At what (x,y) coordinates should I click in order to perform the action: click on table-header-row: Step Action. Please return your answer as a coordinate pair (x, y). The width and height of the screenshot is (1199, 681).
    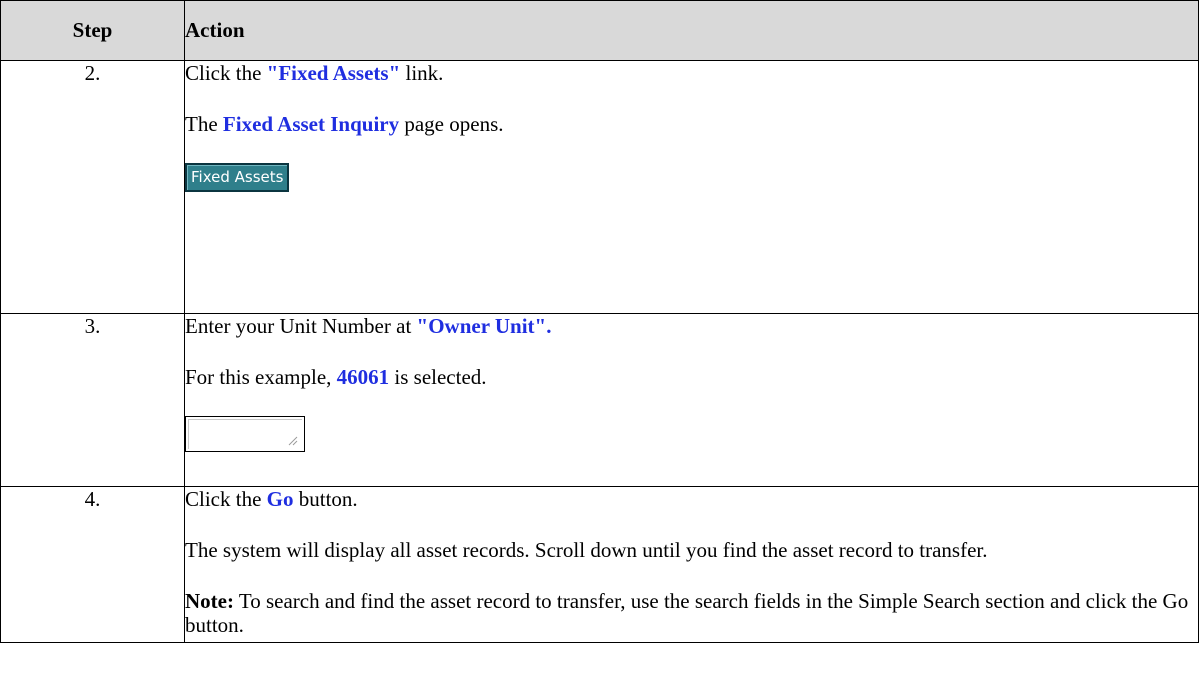
    Looking at the image, I should click on (599, 30).